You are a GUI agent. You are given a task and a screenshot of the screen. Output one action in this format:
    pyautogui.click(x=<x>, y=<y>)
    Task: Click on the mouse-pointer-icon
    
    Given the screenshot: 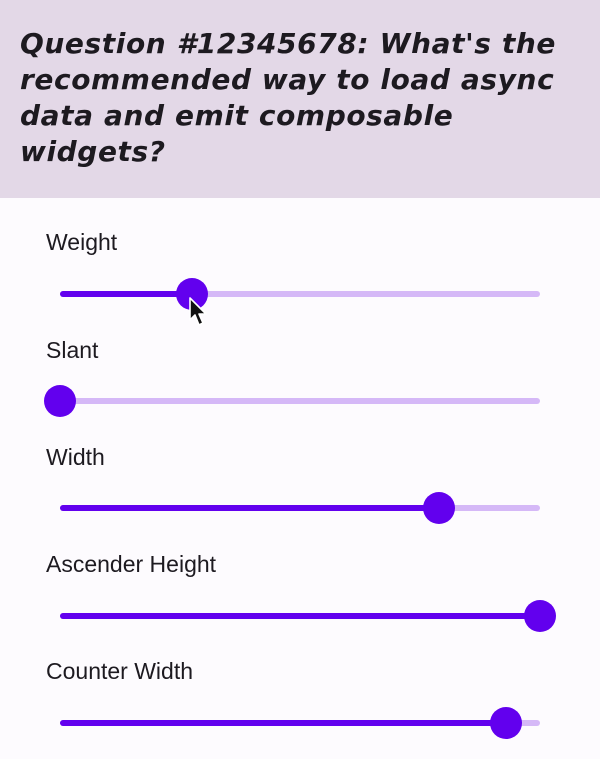 What is the action you would take?
    pyautogui.click(x=198, y=311)
    